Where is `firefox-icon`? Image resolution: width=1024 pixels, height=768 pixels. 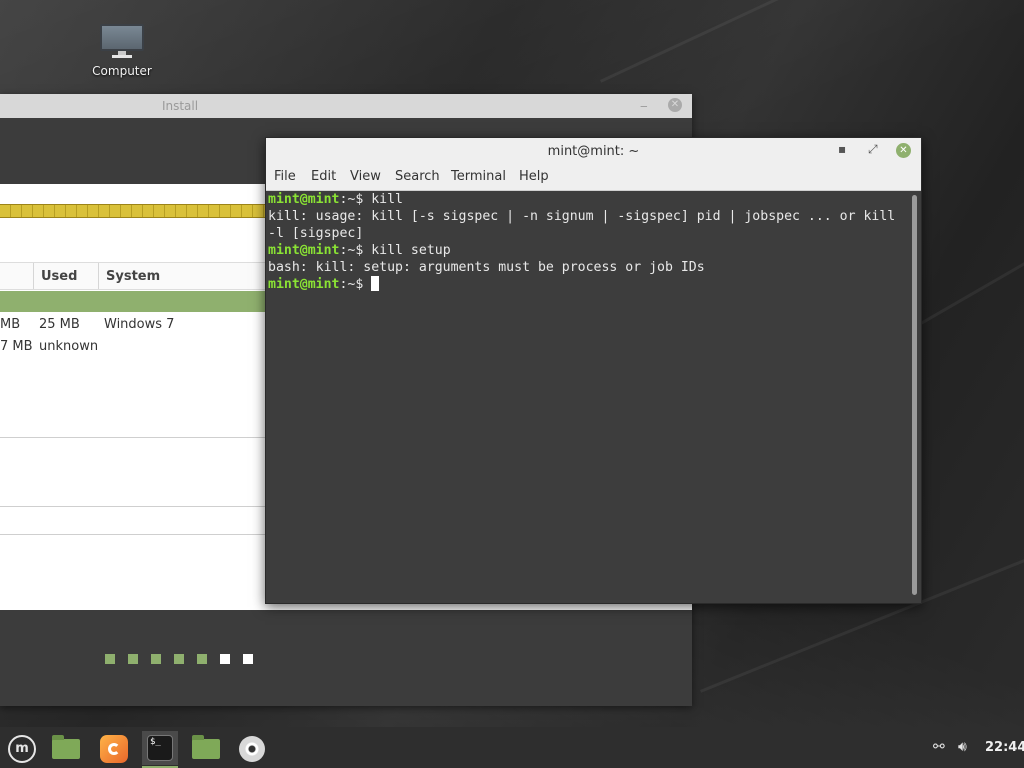 firefox-icon is located at coordinates (114, 749).